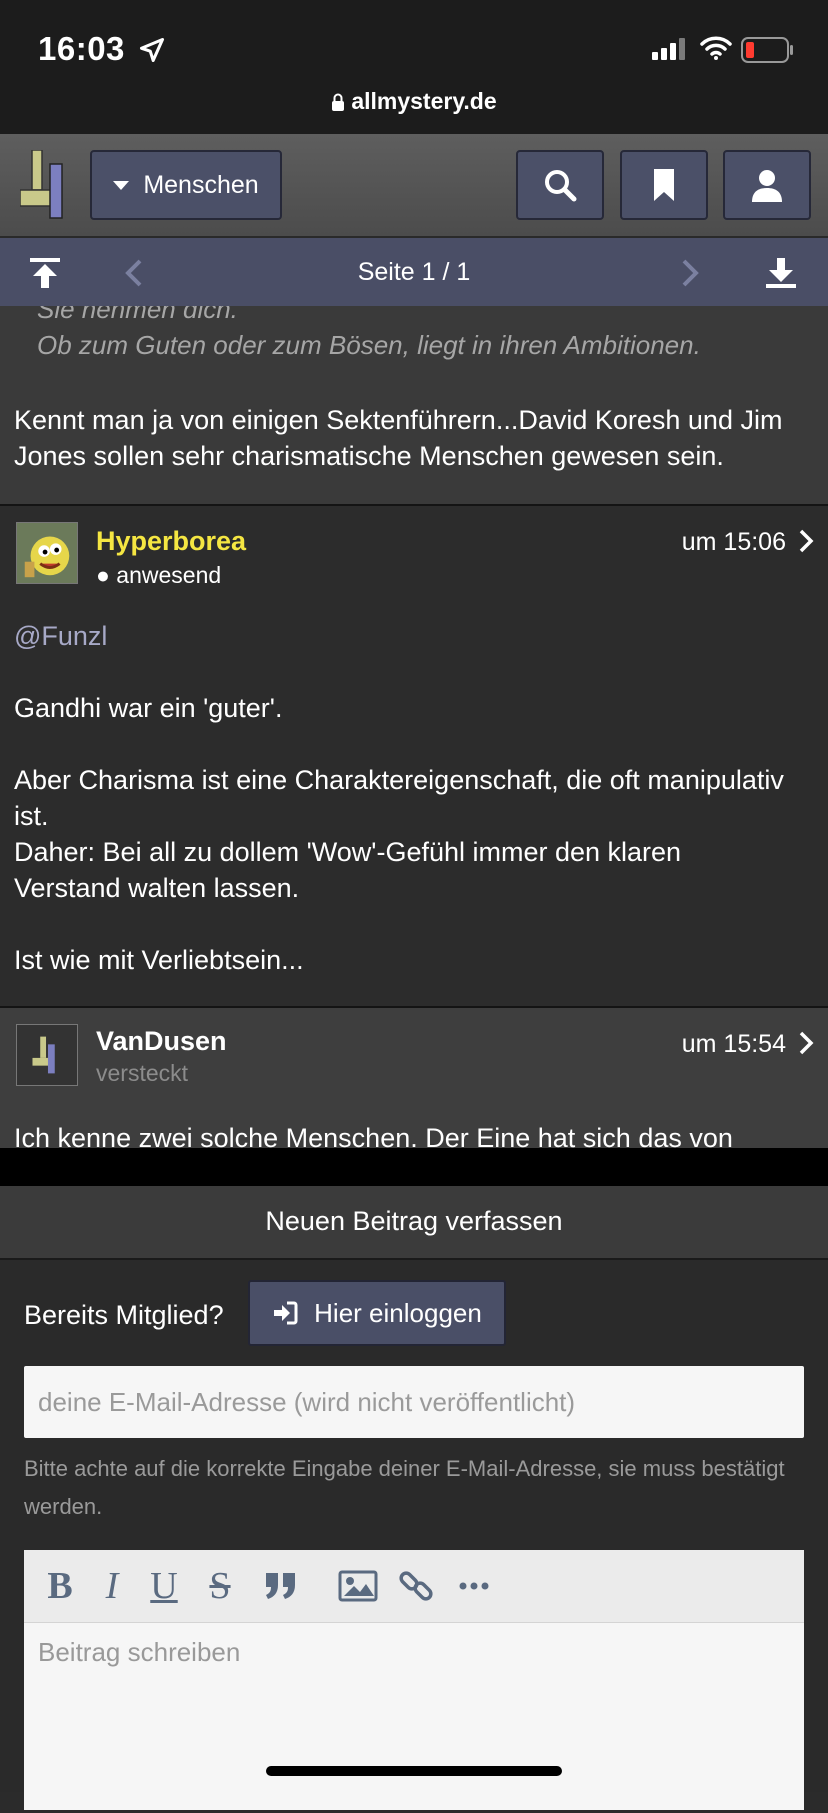  I want to click on bookmark-button, so click(664, 185).